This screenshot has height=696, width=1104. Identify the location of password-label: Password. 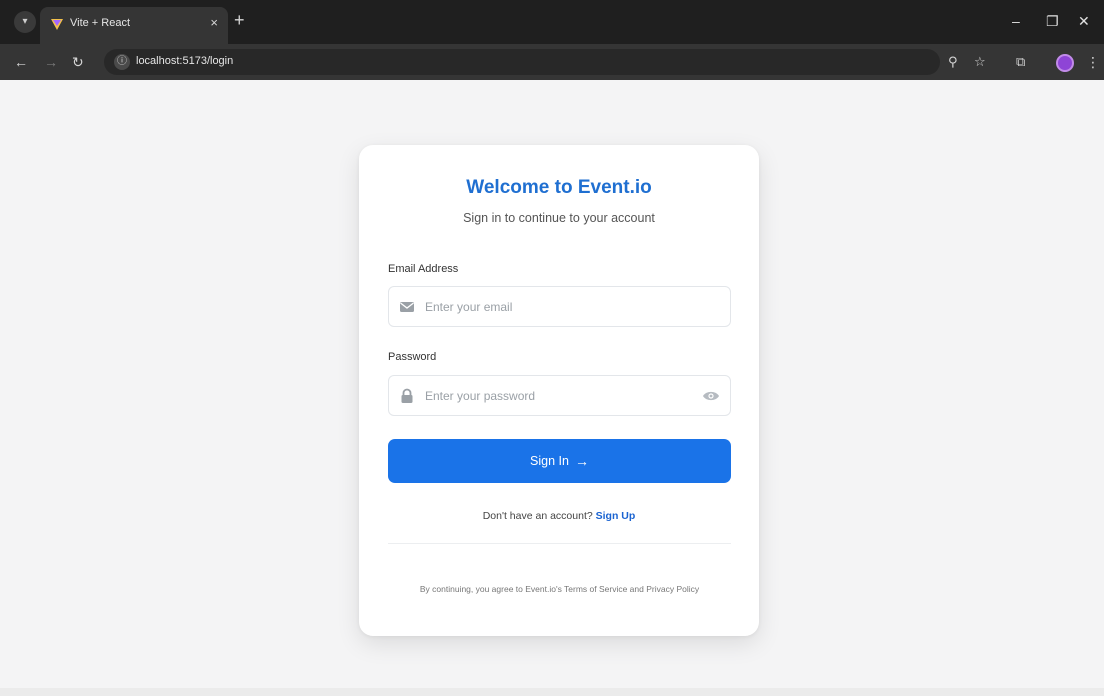
(412, 357).